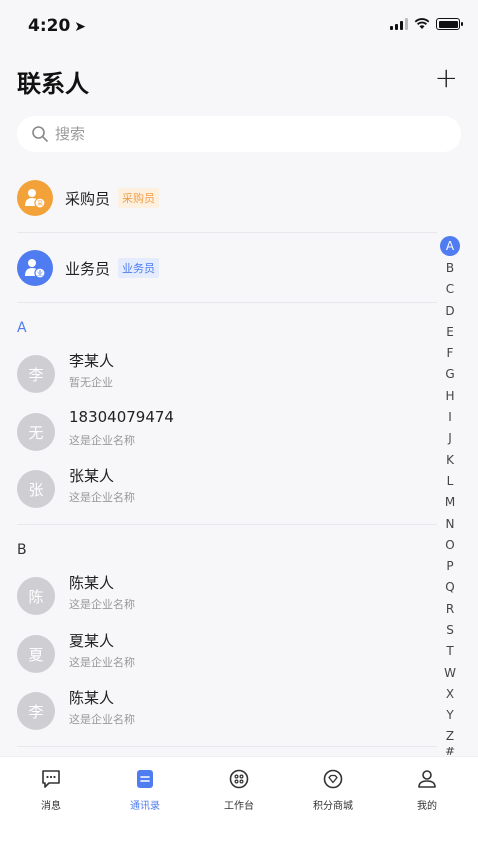 The height and width of the screenshot is (850, 478). What do you see at coordinates (22, 550) in the screenshot?
I see `section-letter-b: B` at bounding box center [22, 550].